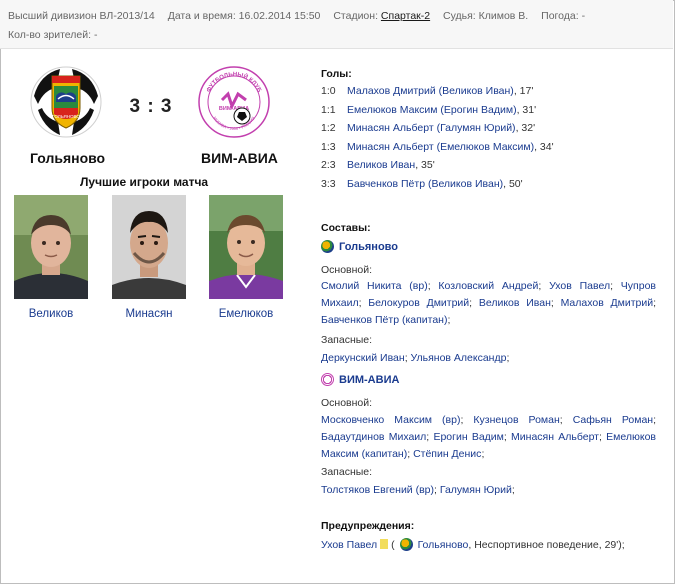 The height and width of the screenshot is (584, 675). What do you see at coordinates (425, 184) in the screenshot?
I see `goal-scorer-link: Бавченков Пётр (Великов Иван)` at bounding box center [425, 184].